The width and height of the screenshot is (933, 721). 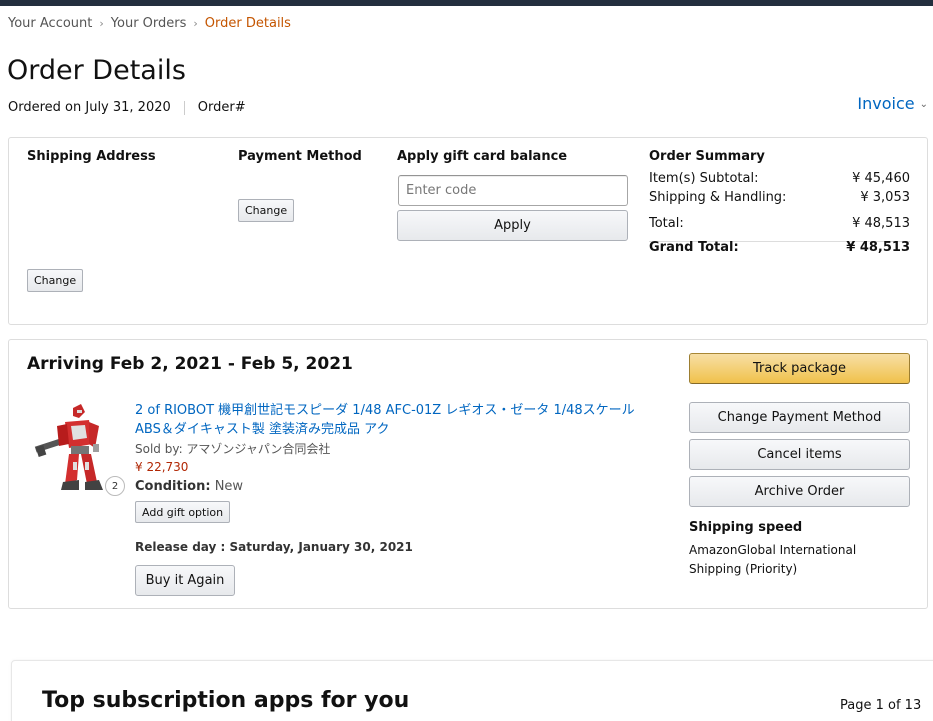 I want to click on order-number-label: Order#, so click(x=221, y=107).